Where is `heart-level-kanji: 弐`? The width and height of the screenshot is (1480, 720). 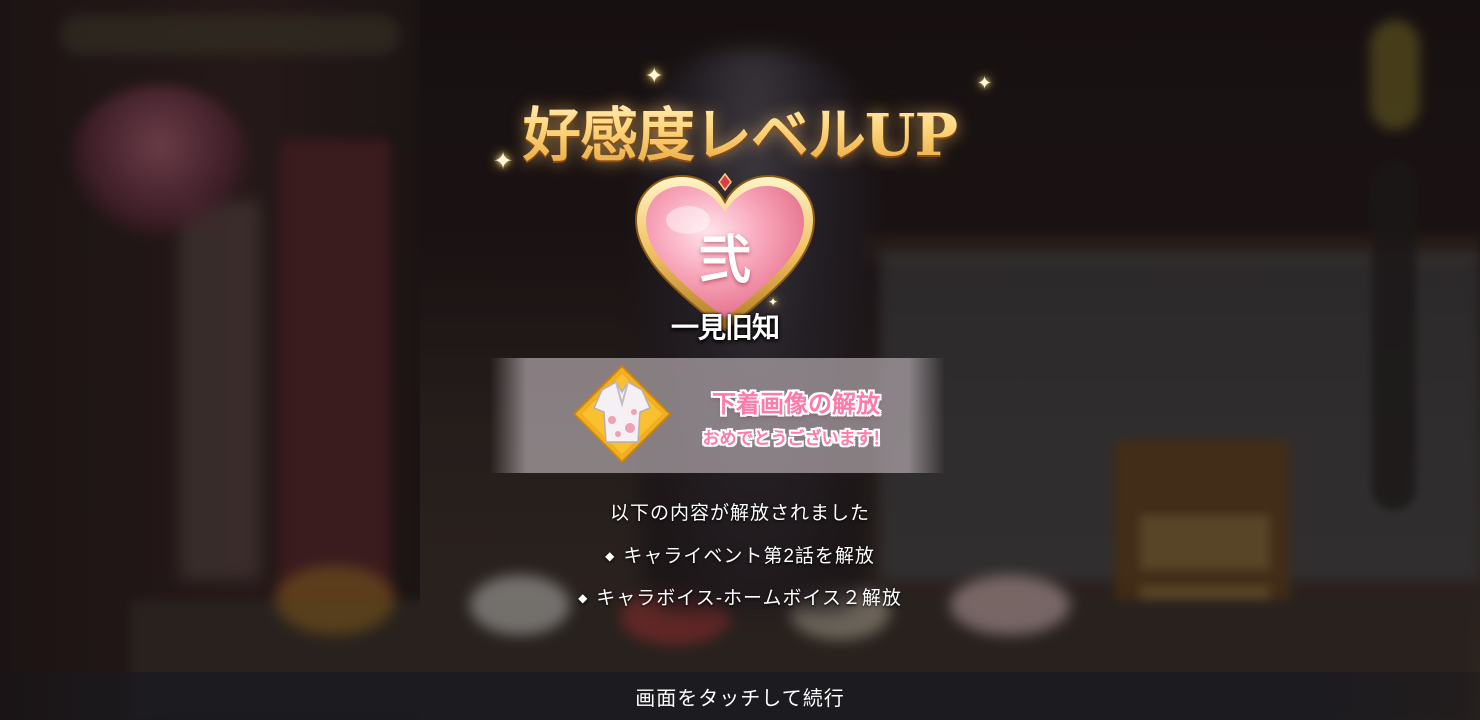 heart-level-kanji: 弐 is located at coordinates (724, 260).